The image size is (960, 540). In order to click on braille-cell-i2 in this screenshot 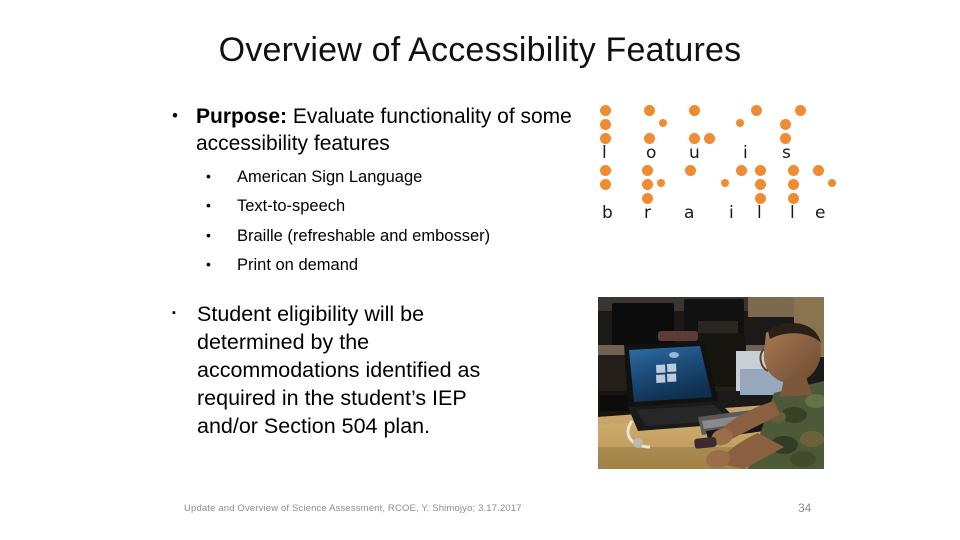, I will do `click(734, 194)`.